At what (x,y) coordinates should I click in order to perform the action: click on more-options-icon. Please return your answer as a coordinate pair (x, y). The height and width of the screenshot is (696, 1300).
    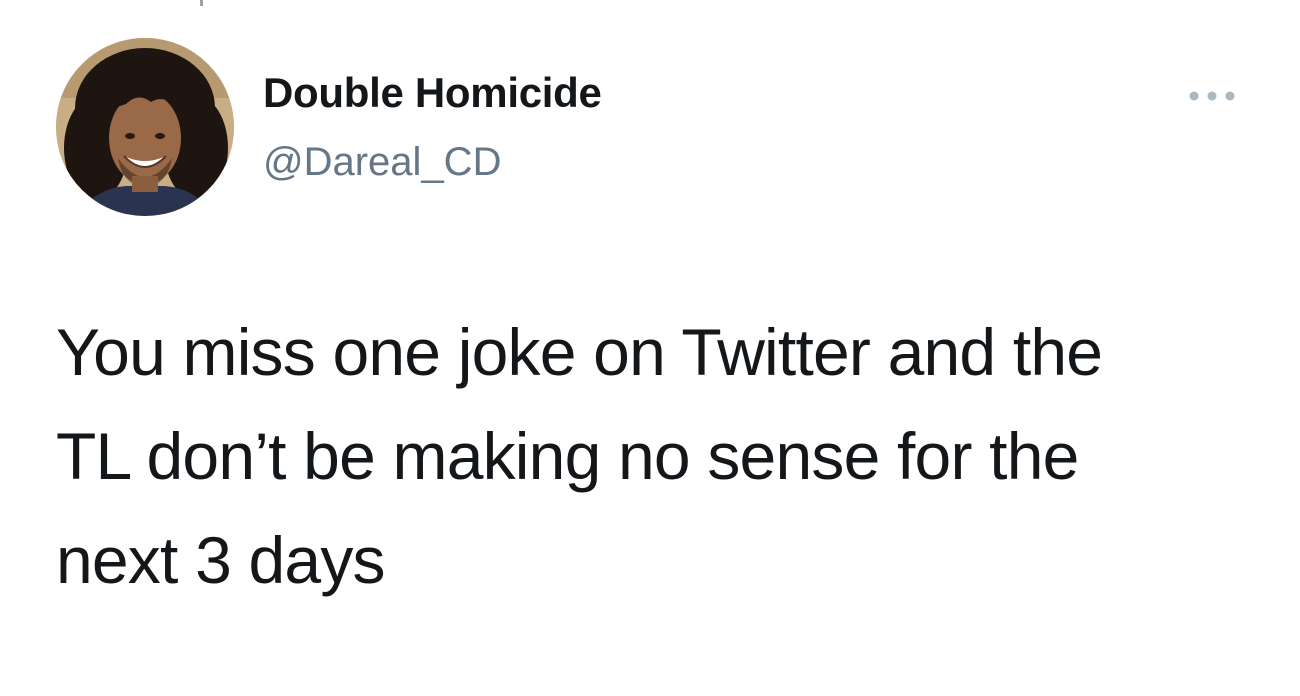
    Looking at the image, I should click on (1212, 96).